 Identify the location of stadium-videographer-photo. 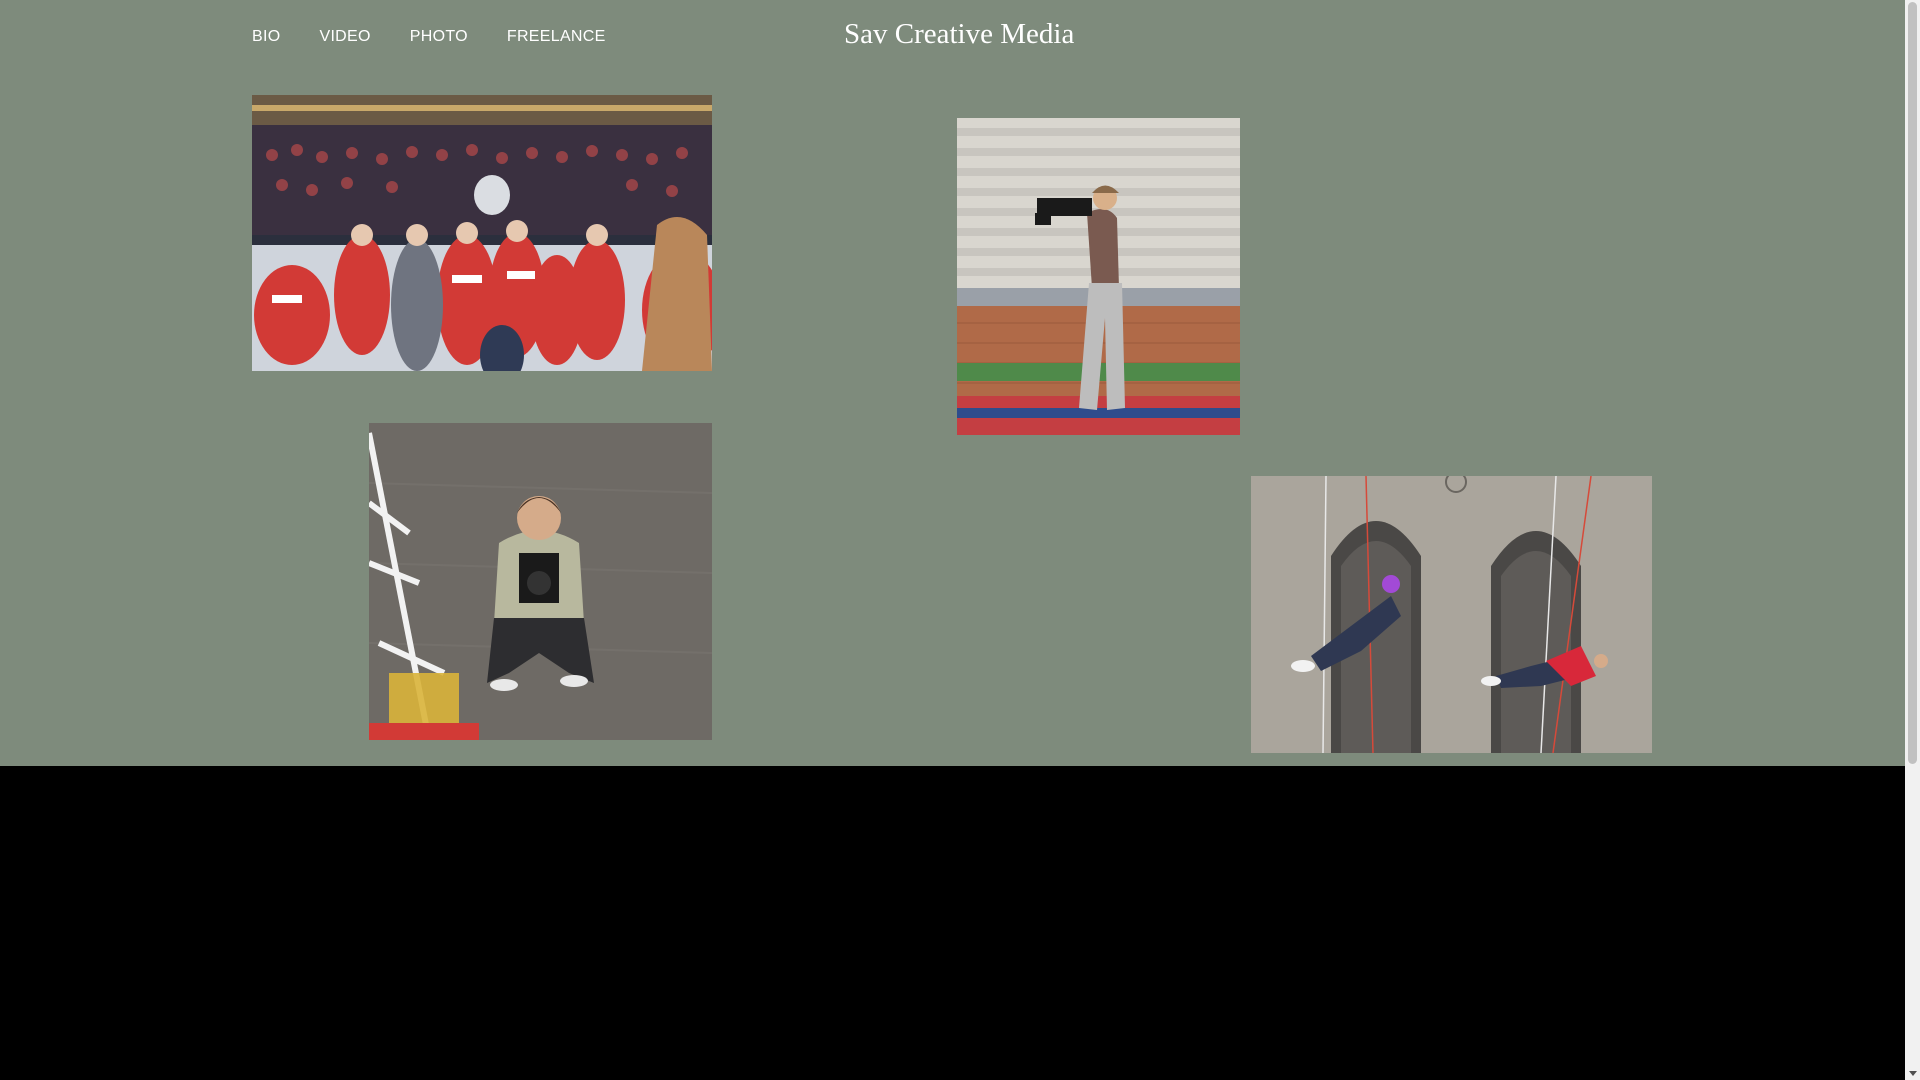
(1098, 276).